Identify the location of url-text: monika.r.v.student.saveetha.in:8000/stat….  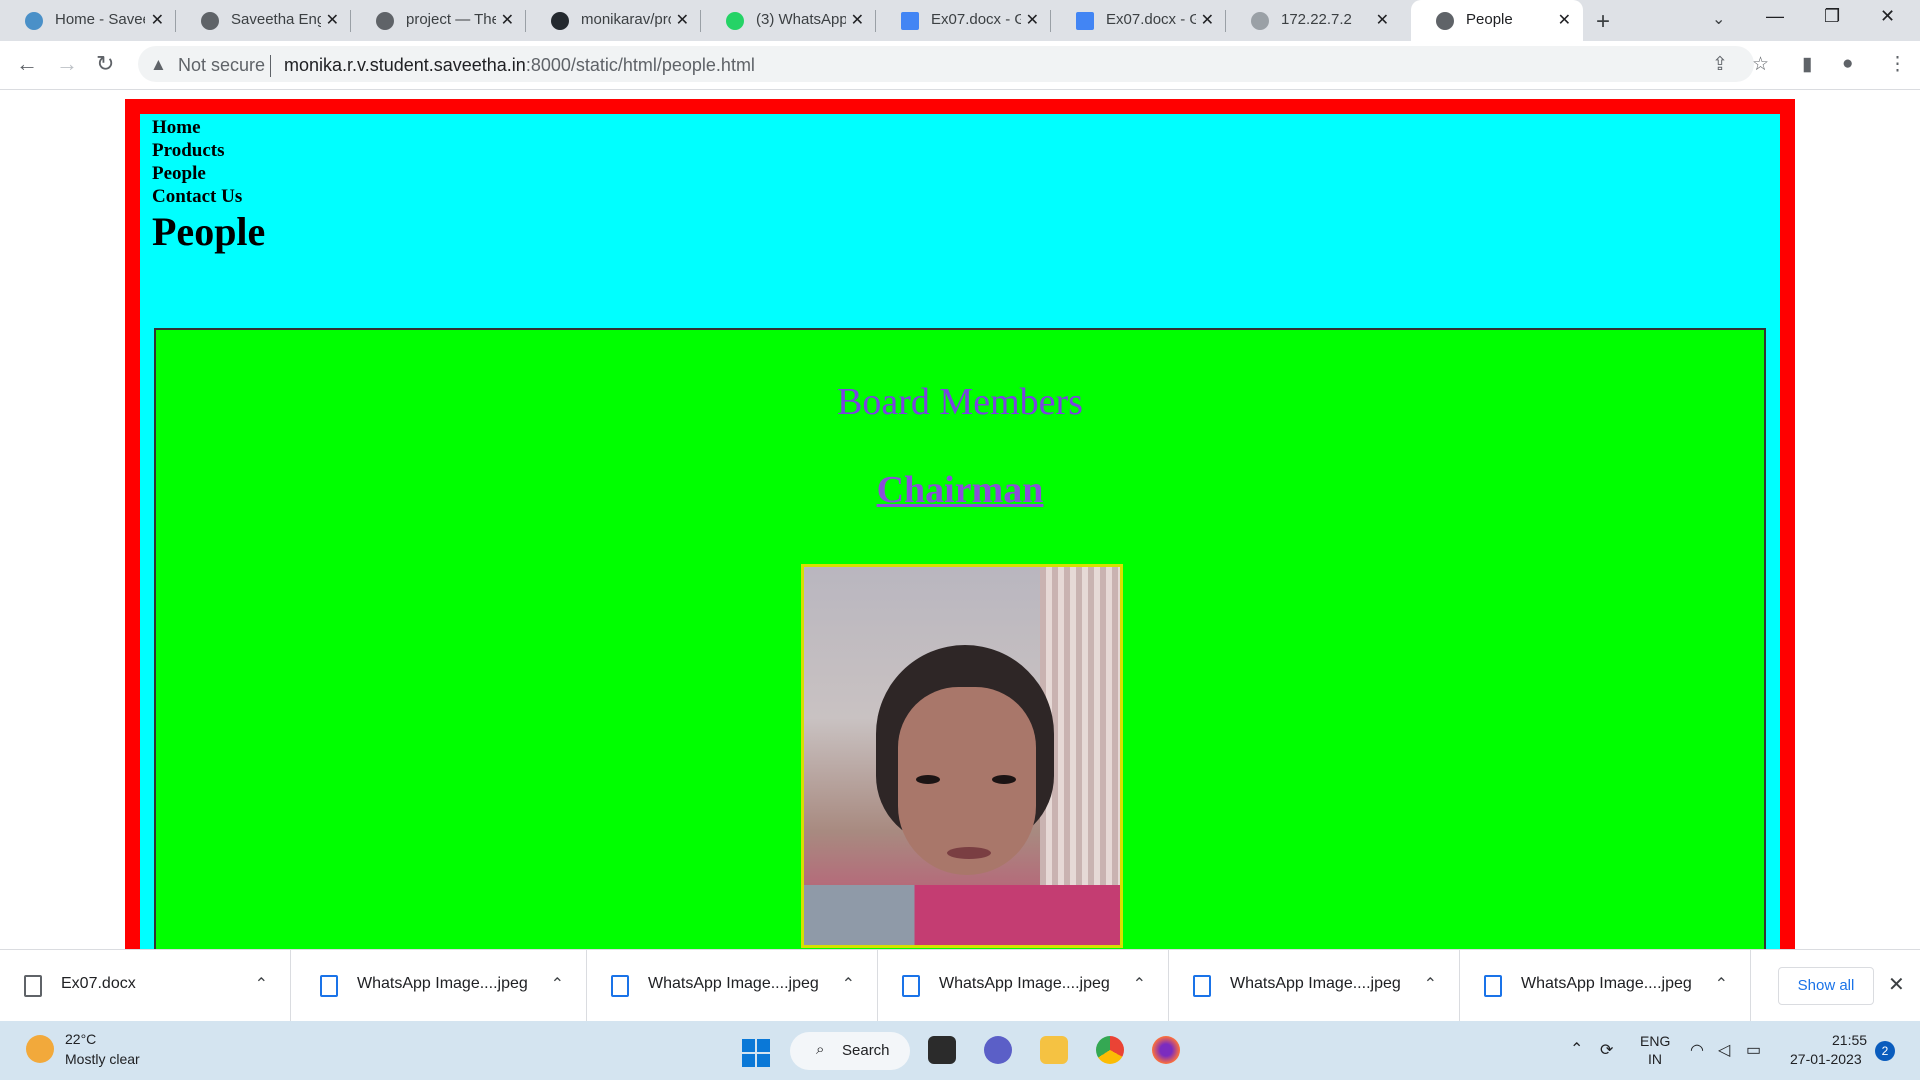
(519, 65).